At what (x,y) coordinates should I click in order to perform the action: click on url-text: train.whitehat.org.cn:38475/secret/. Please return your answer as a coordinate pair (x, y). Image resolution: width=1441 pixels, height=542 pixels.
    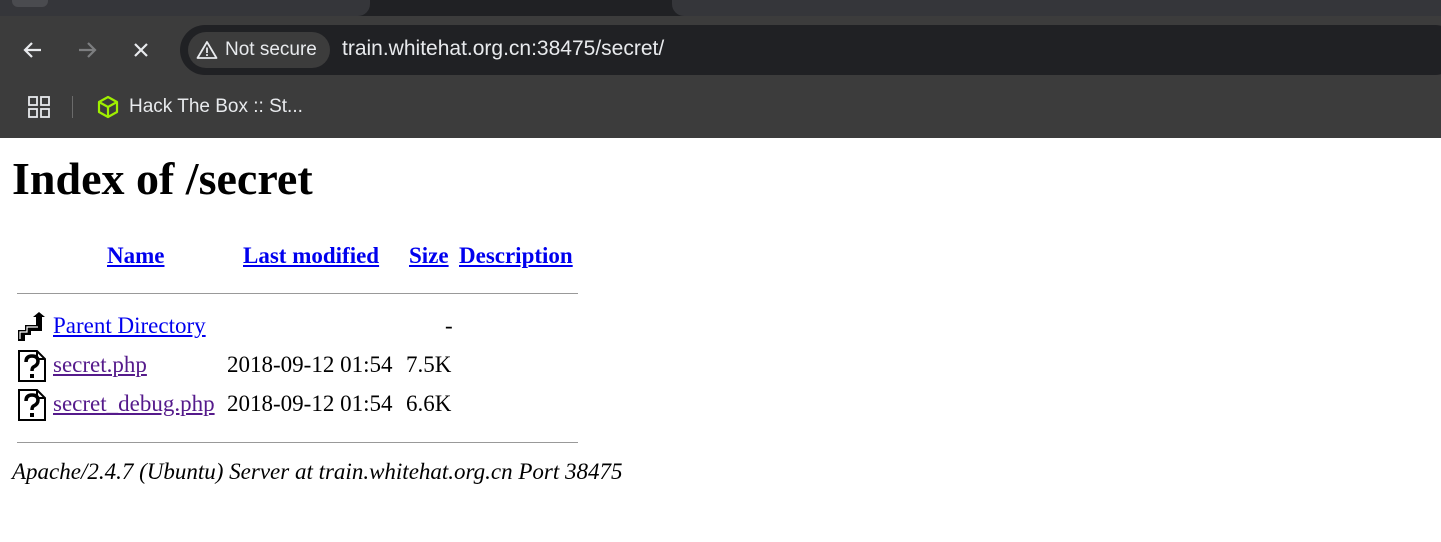
    Looking at the image, I should click on (503, 49).